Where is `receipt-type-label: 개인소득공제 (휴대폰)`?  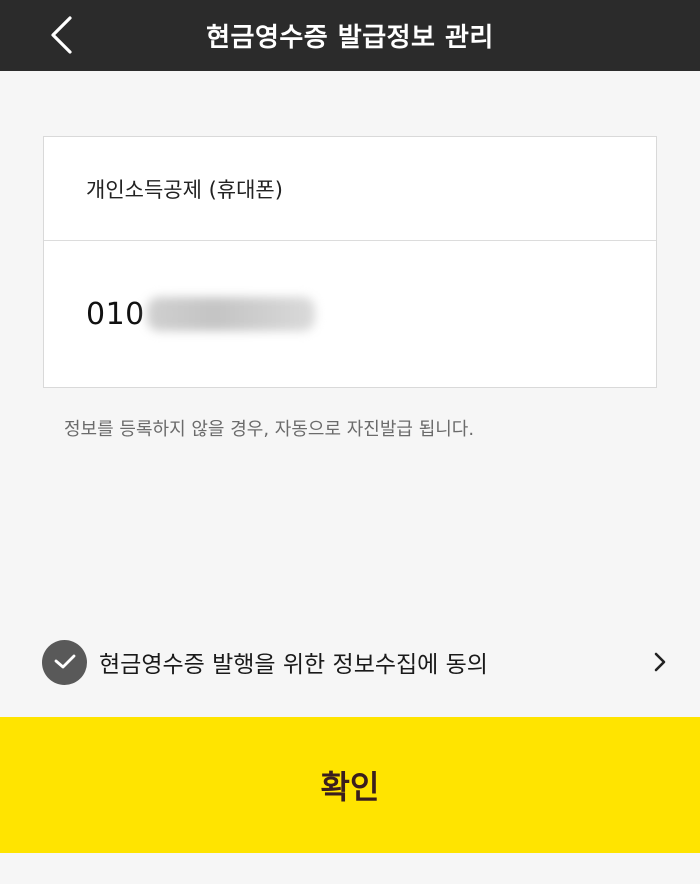
receipt-type-label: 개인소득공제 (휴대폰) is located at coordinates (184, 189).